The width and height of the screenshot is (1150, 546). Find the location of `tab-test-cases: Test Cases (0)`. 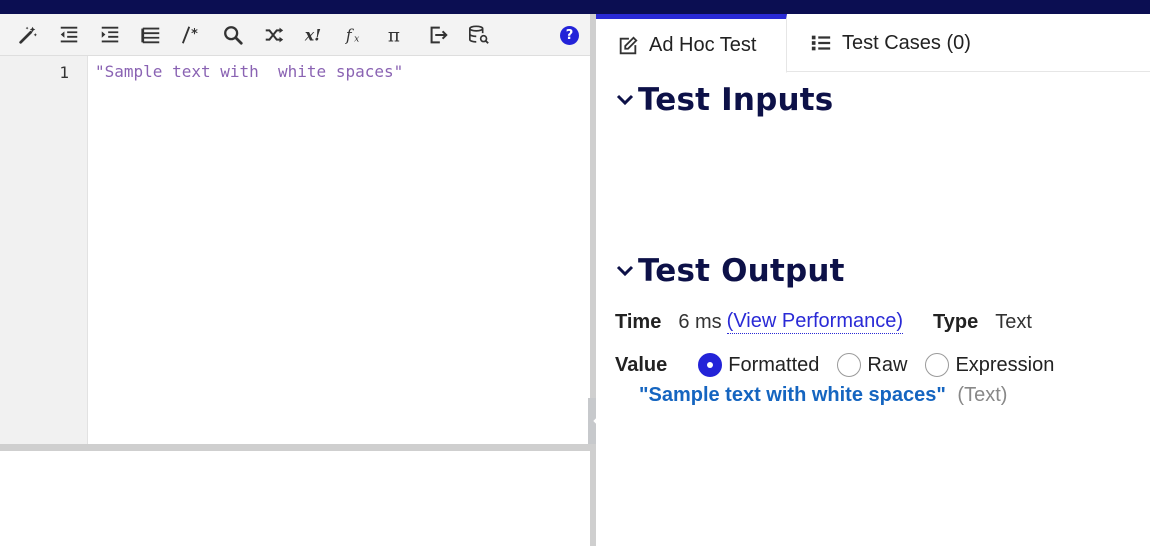

tab-test-cases: Test Cases (0) is located at coordinates (910, 43).